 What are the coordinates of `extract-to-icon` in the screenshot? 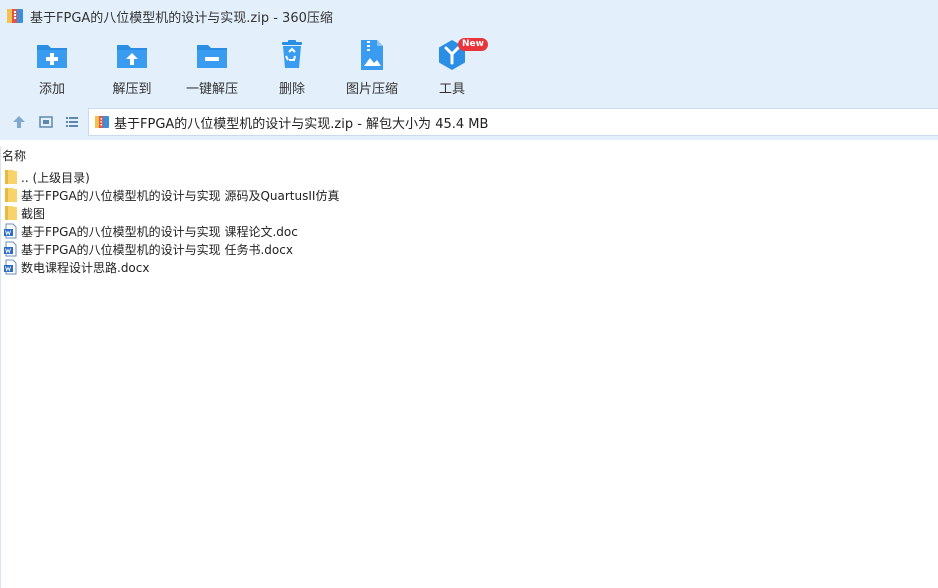 It's located at (132, 56).